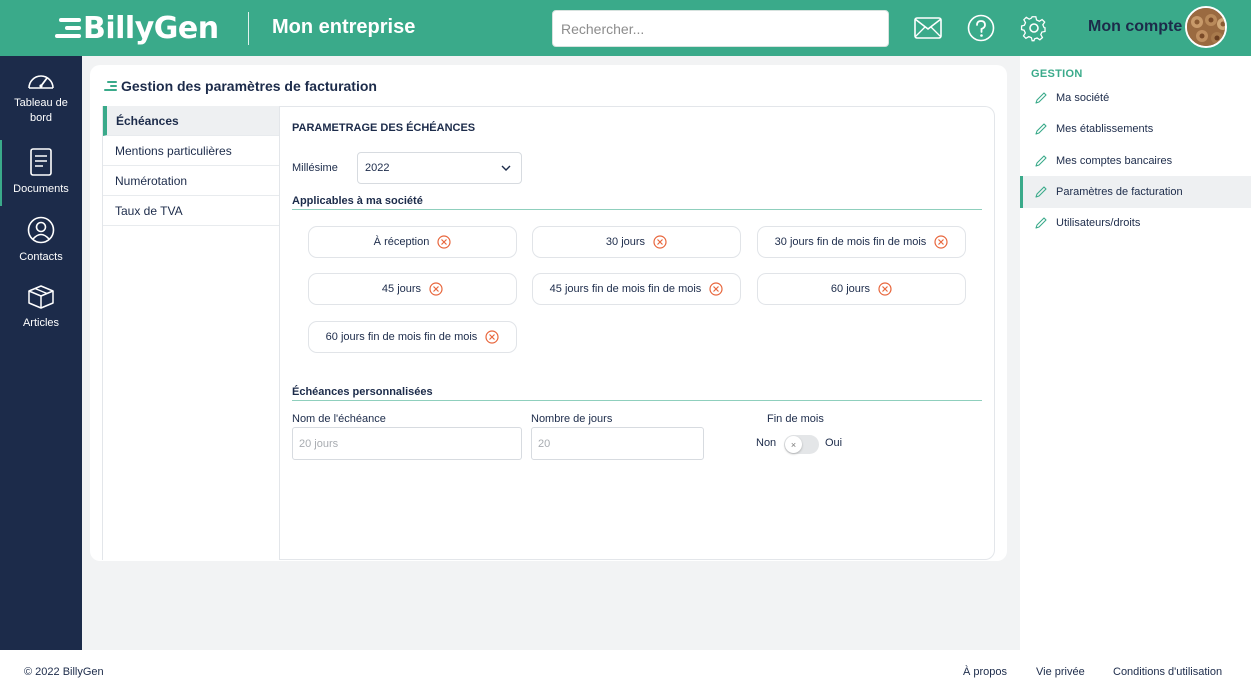 This screenshot has width=1251, height=697. I want to click on box-icon, so click(41, 297).